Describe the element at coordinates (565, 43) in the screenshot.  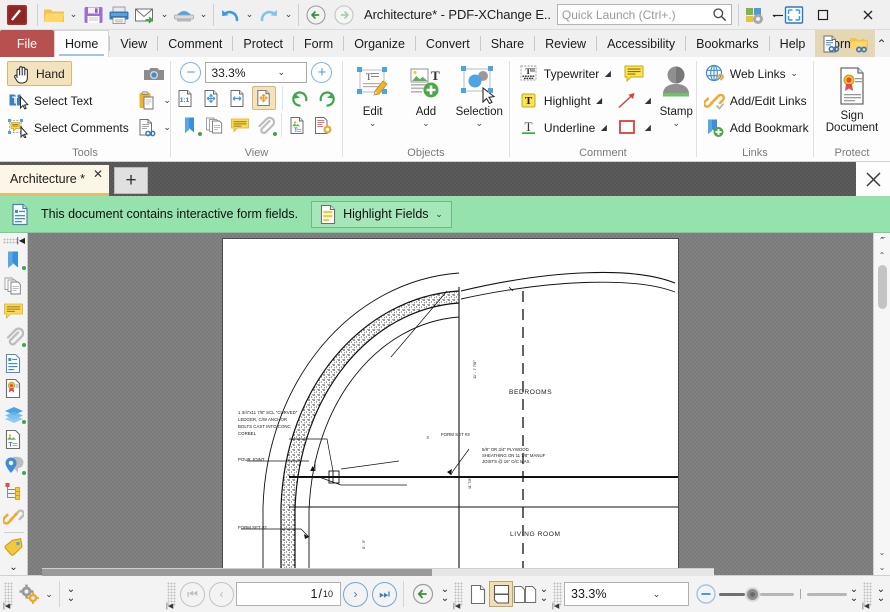
I see `tab-review: Review` at that location.